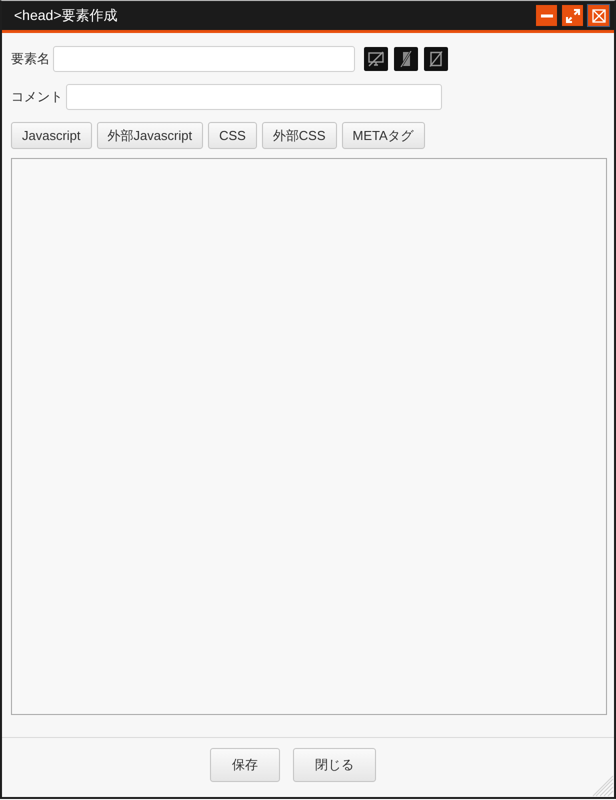  Describe the element at coordinates (150, 135) in the screenshot. I see `editor-tab: 外部Javascript` at that location.